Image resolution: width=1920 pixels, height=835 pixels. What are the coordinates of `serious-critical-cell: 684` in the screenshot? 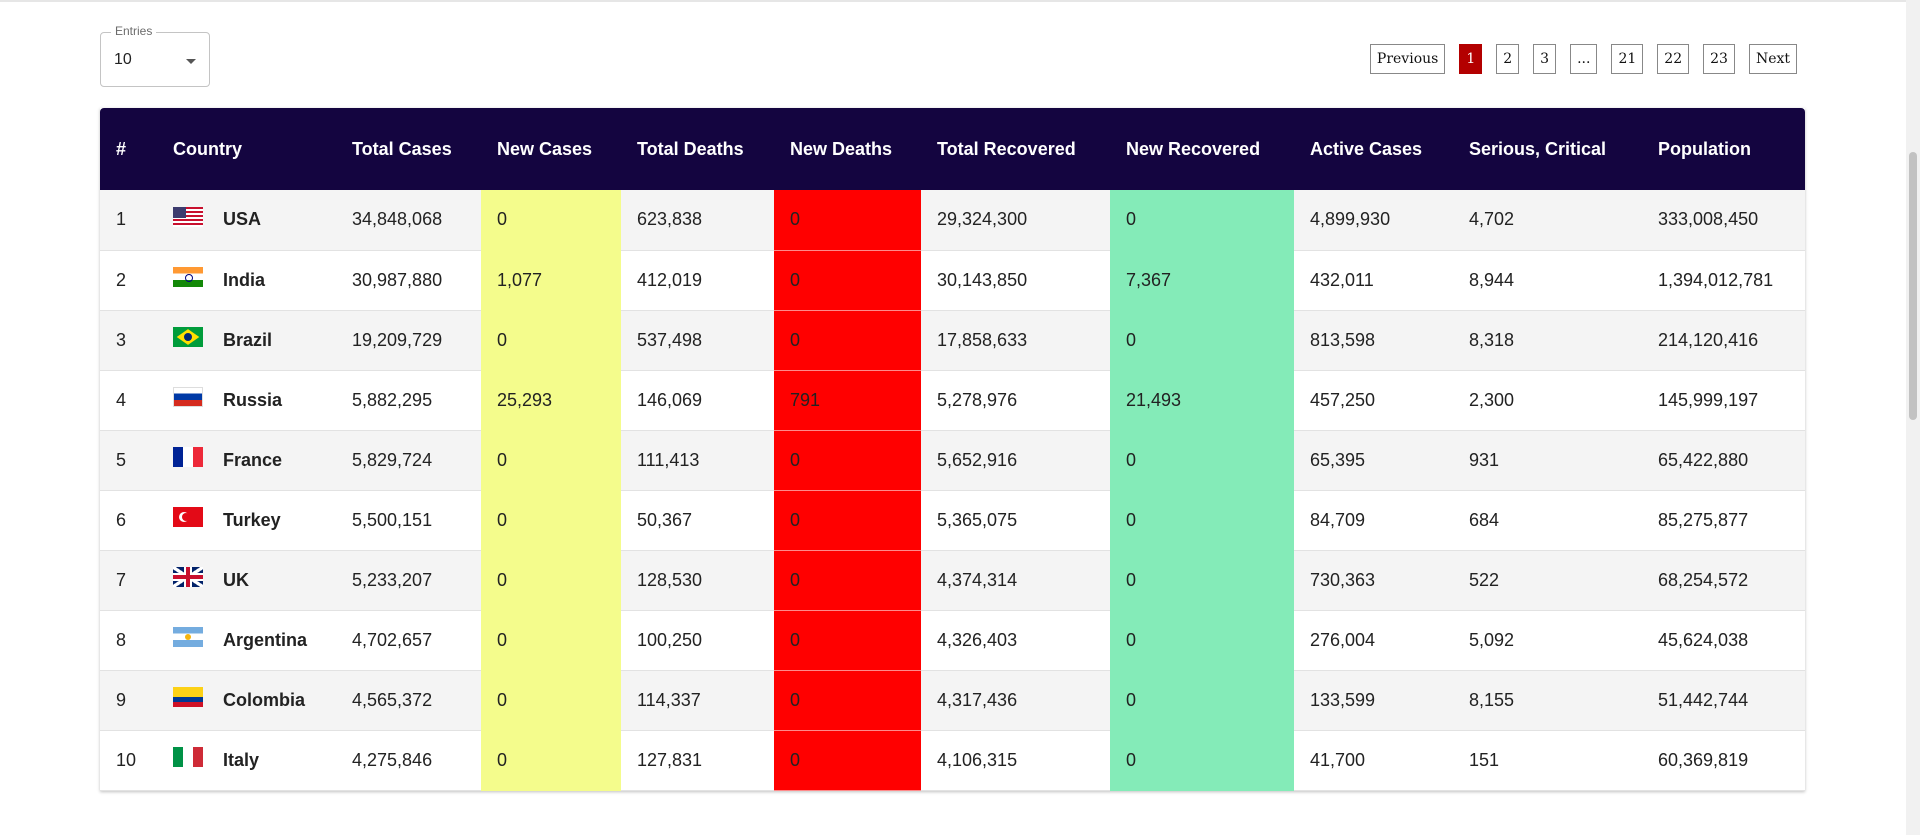 It's located at (1547, 520).